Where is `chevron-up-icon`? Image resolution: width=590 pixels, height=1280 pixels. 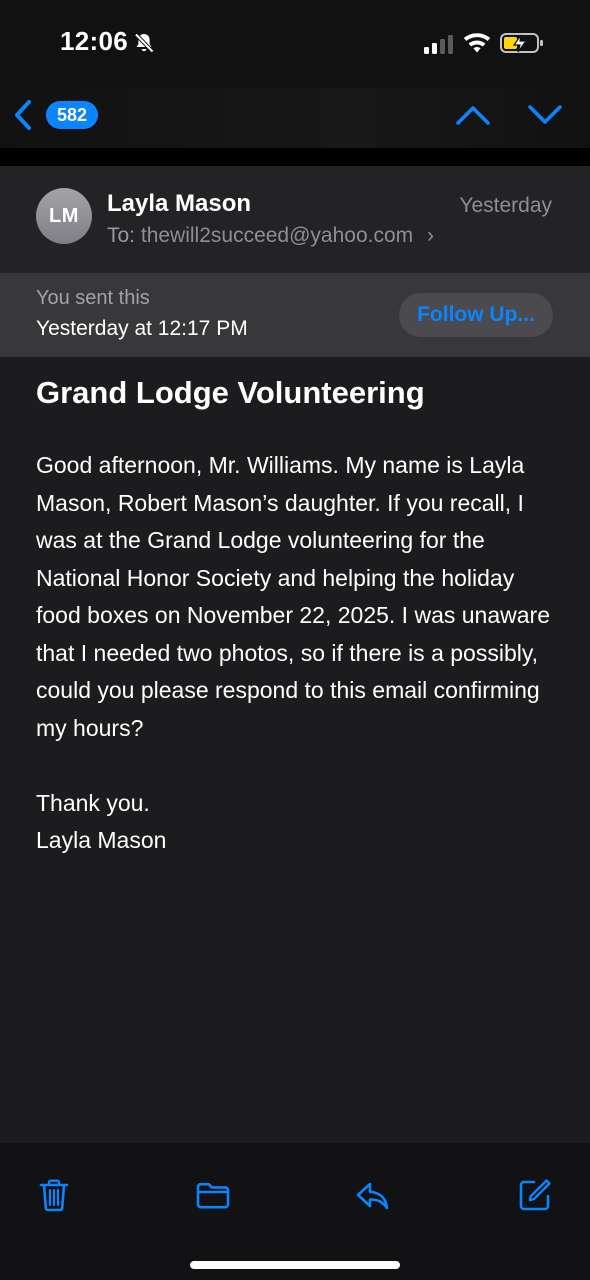
chevron-up-icon is located at coordinates (473, 115).